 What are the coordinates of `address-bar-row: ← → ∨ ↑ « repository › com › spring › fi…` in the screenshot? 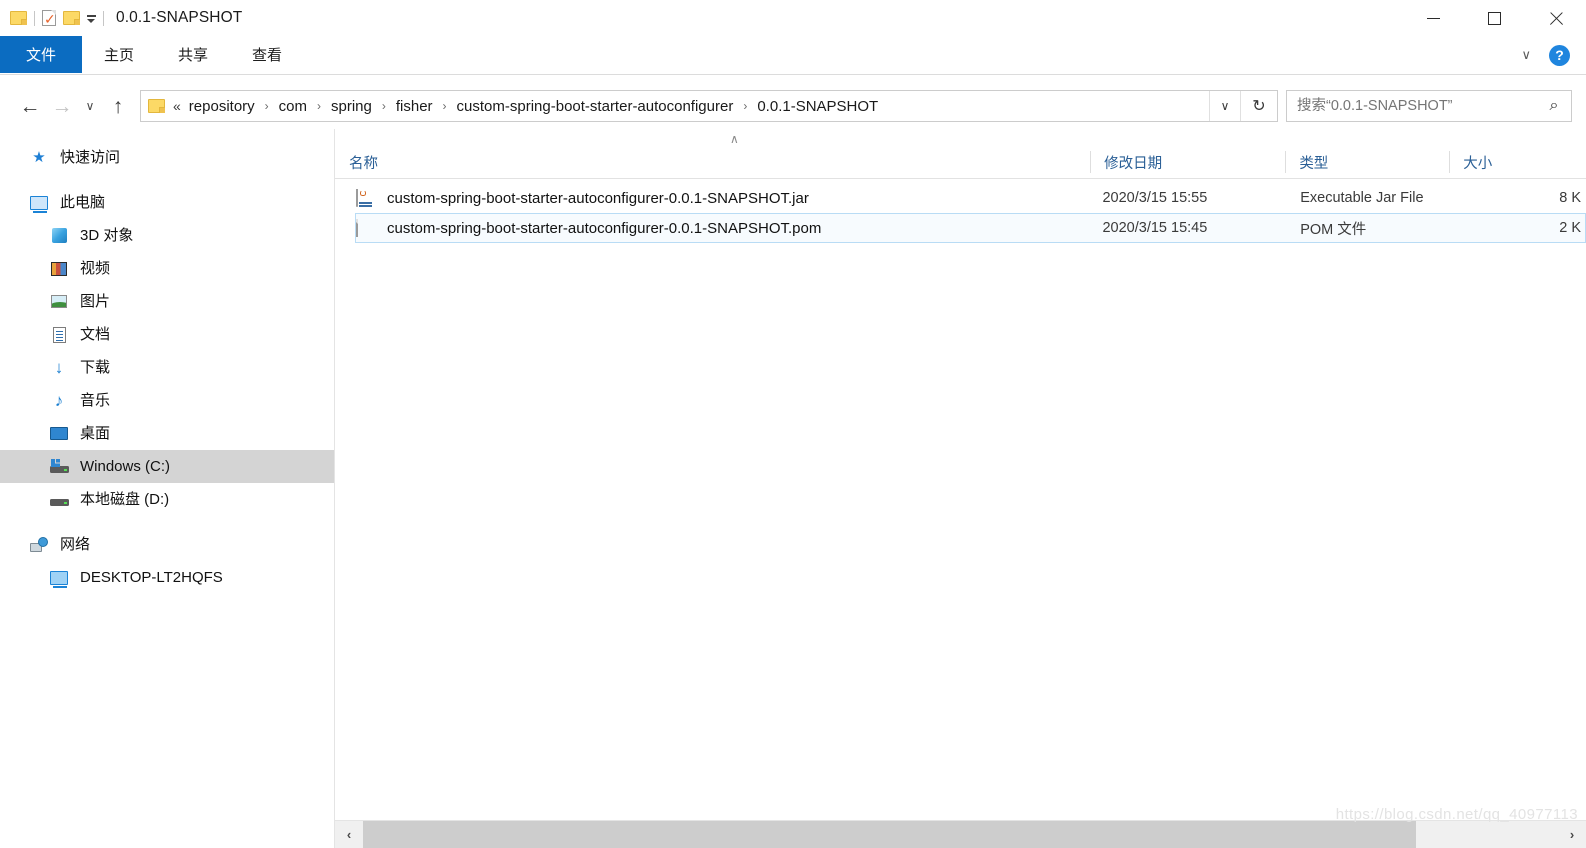 It's located at (793, 106).